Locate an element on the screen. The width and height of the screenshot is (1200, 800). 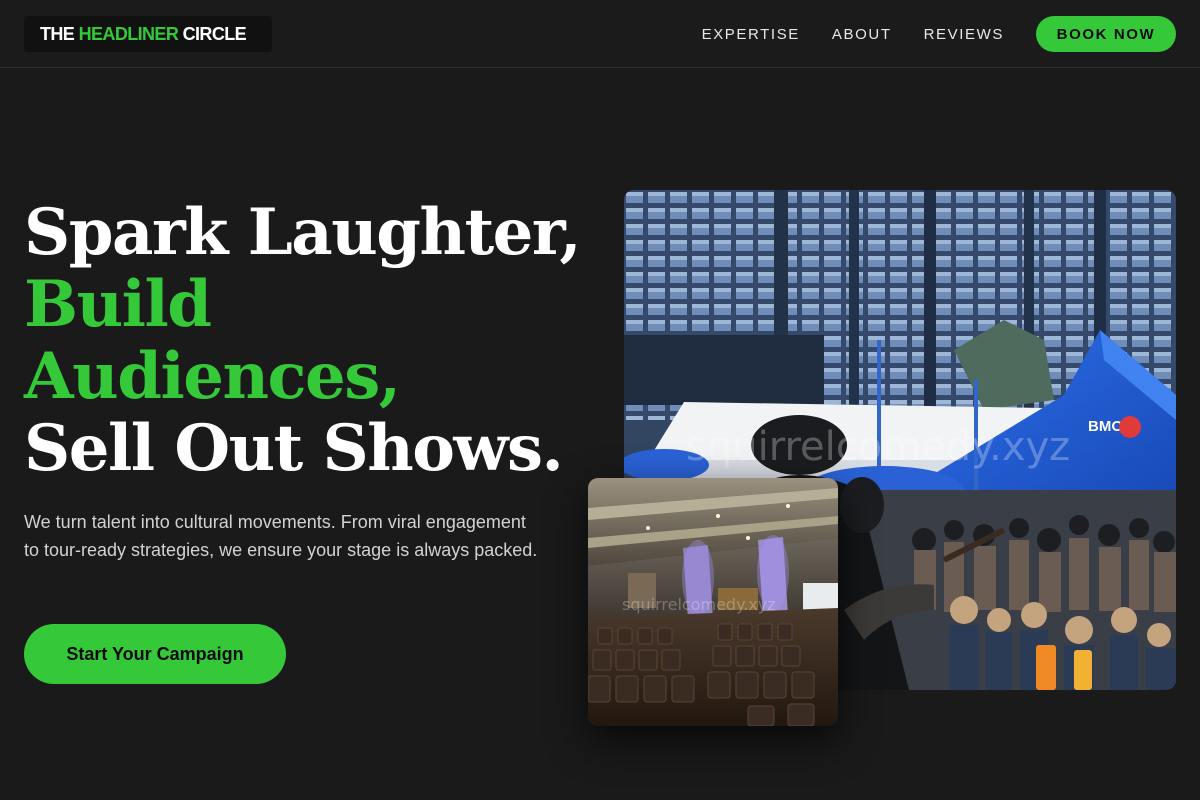
main-photo-watermark: squirrelcomedy.xyz is located at coordinates (878, 447).